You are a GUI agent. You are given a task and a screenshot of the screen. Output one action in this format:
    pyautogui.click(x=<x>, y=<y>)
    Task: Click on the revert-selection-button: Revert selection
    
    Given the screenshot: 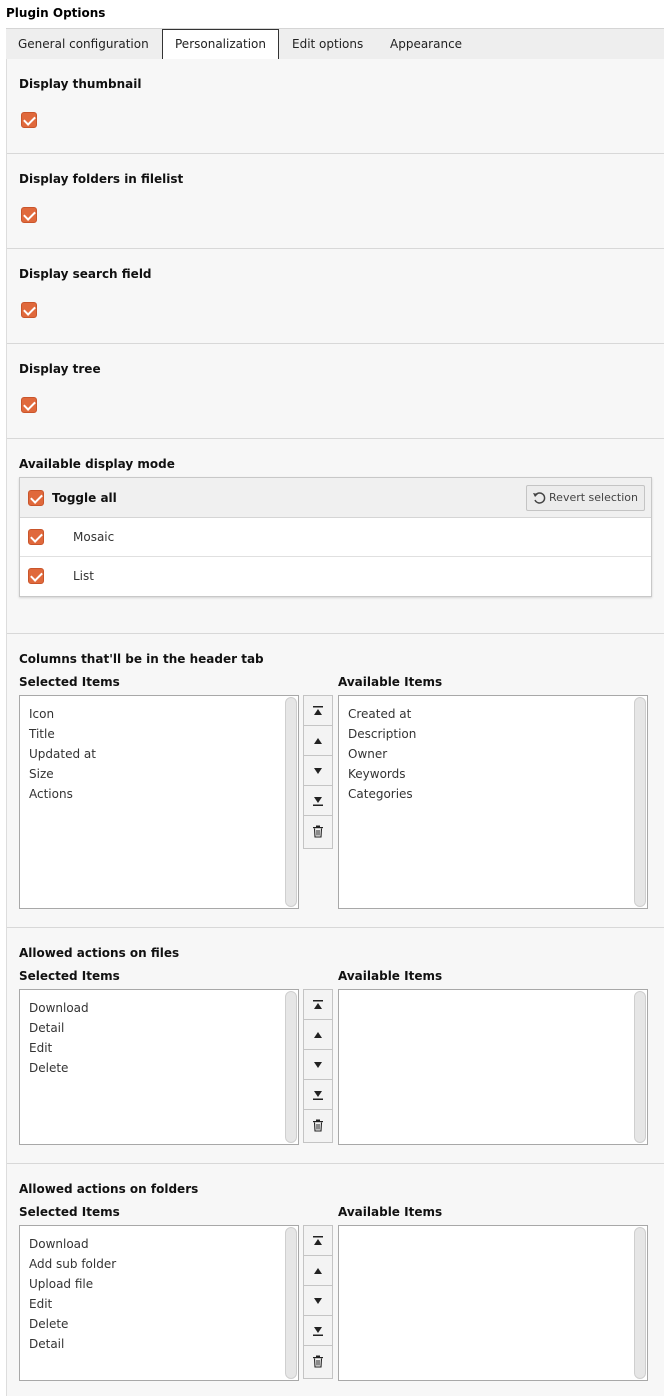 What is the action you would take?
    pyautogui.click(x=585, y=498)
    